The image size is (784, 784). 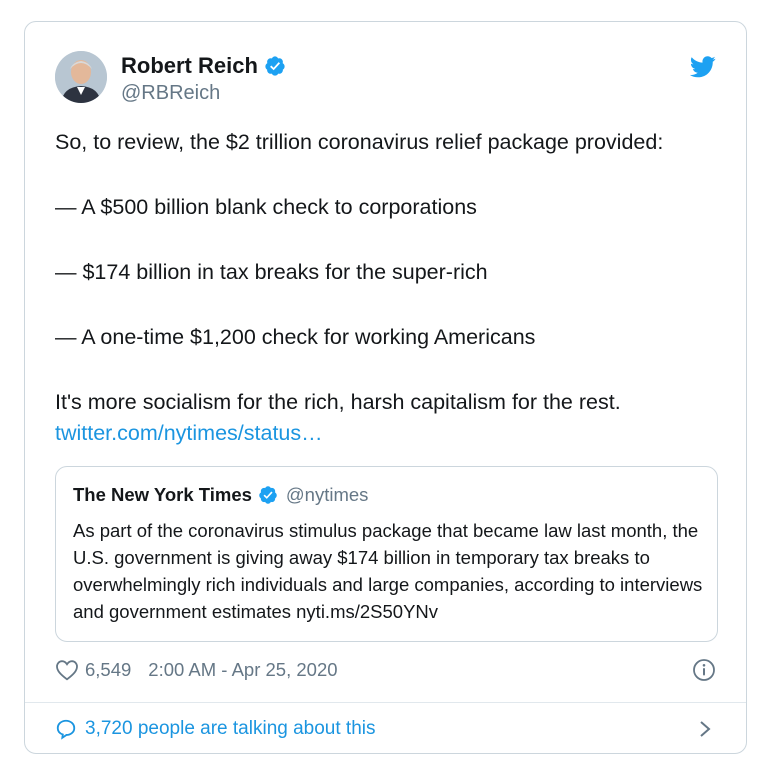 I want to click on comment-icon, so click(x=66, y=729).